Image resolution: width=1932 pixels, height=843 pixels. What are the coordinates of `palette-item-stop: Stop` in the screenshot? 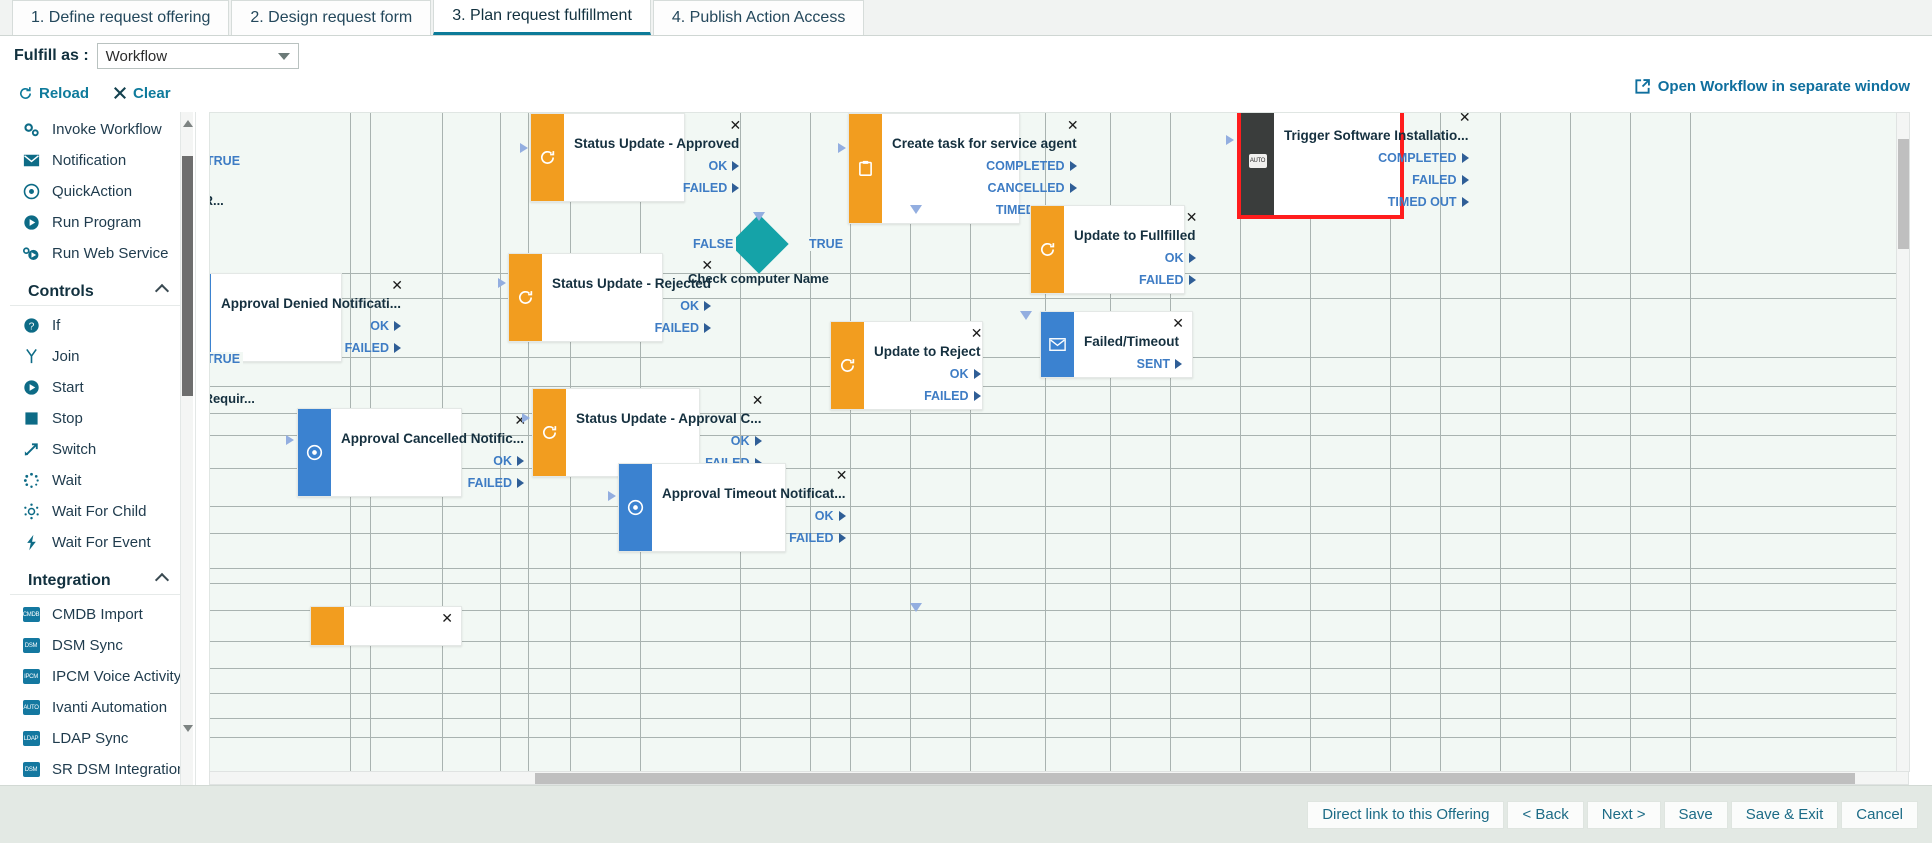 It's located at (97, 418).